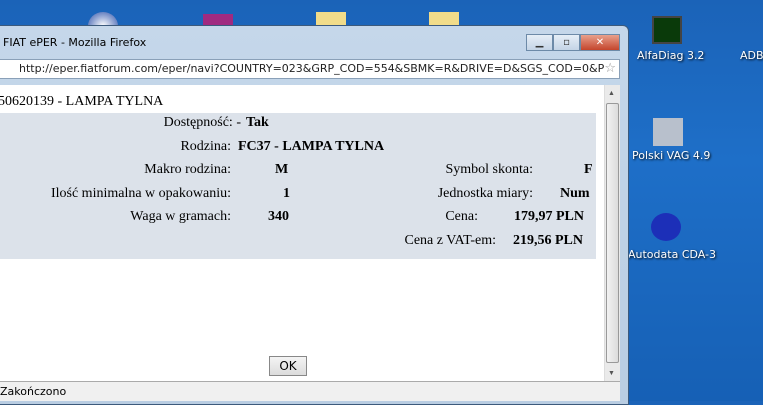  Describe the element at coordinates (548, 240) in the screenshot. I see `vat-price-value: 219,56 PLN` at that location.